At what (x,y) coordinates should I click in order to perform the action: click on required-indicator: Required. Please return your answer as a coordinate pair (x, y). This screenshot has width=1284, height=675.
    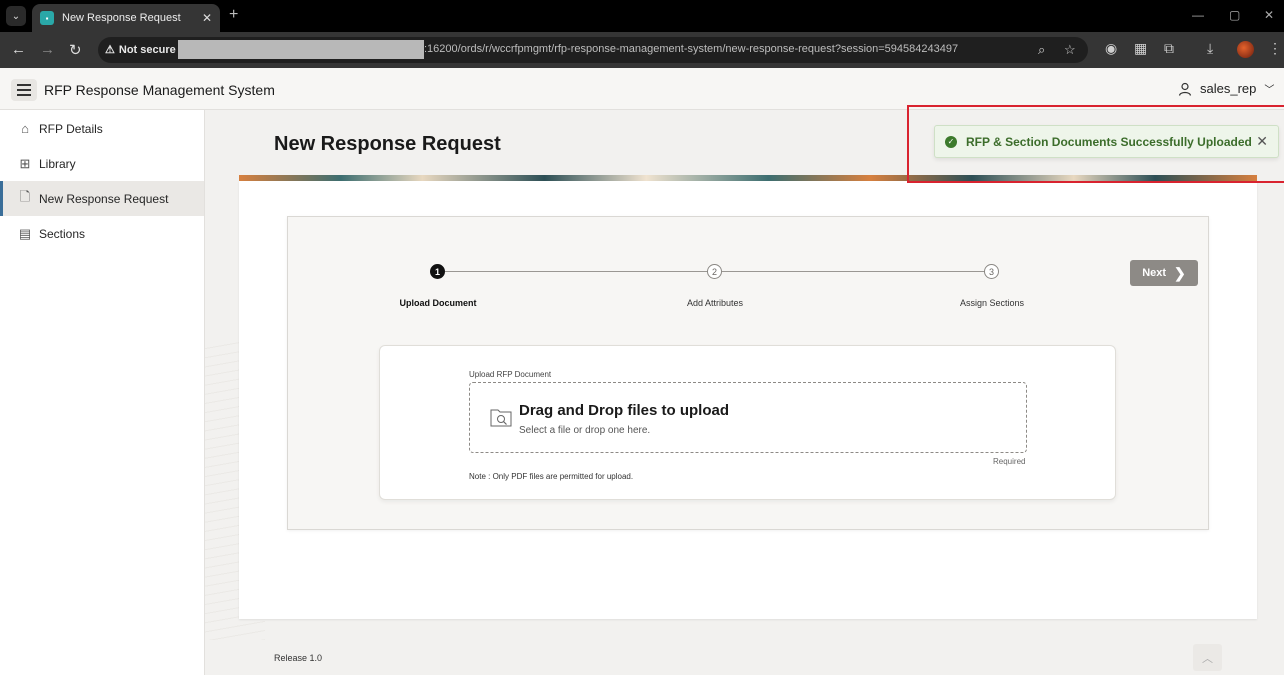
    Looking at the image, I should click on (1009, 461).